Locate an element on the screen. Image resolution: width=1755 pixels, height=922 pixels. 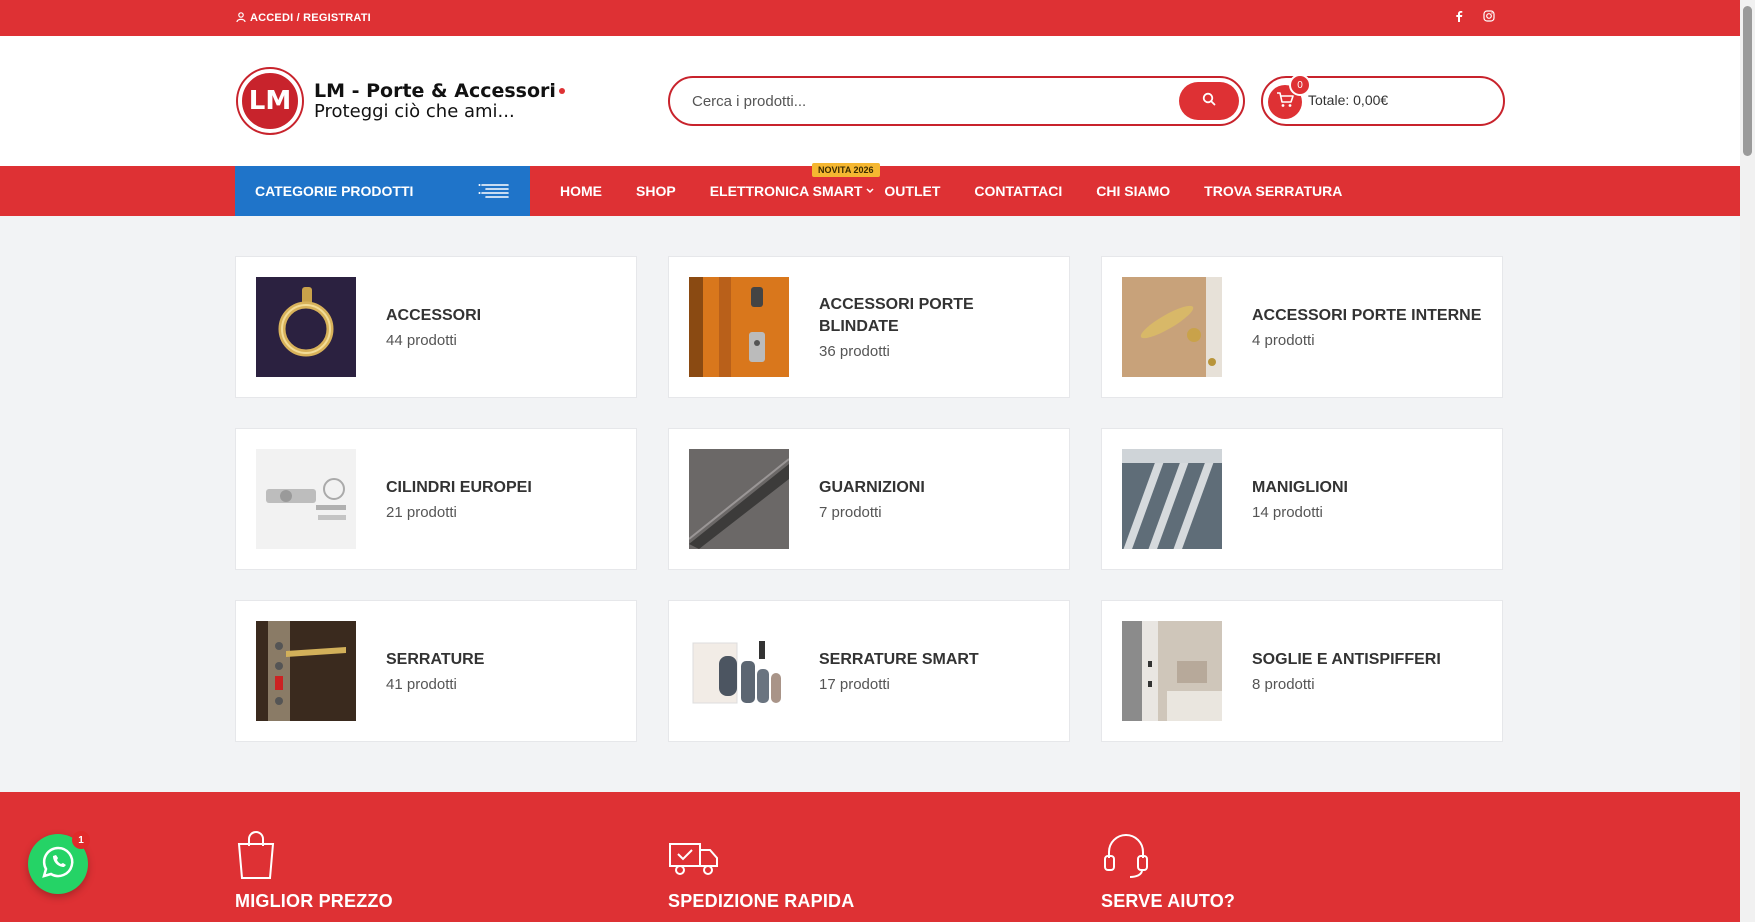
category-count: 7 prodotti is located at coordinates (850, 513).